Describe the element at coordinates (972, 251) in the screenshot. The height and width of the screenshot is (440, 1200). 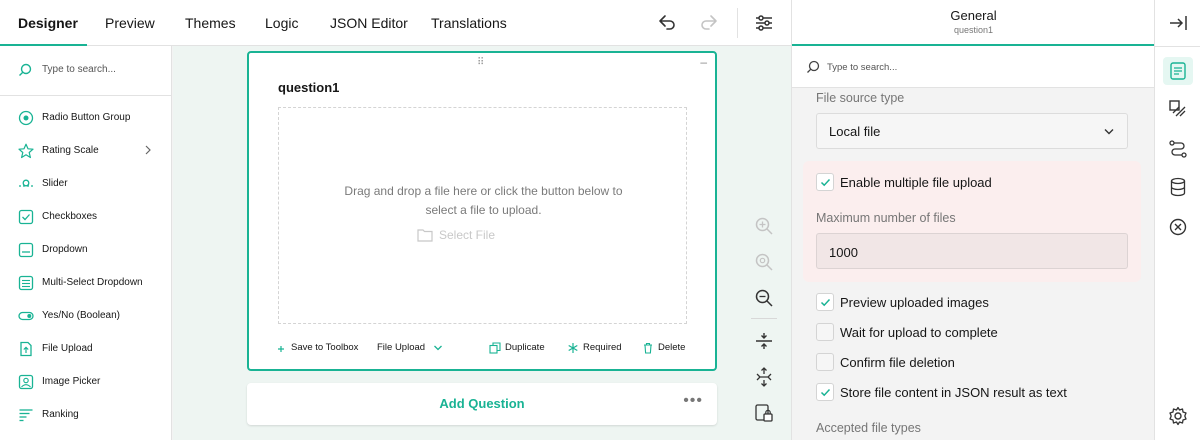
I see `max-files-input: 1000` at that location.